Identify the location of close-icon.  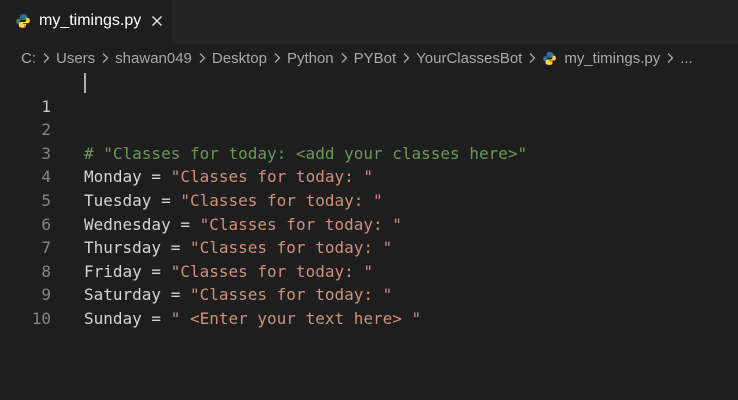
(157, 21).